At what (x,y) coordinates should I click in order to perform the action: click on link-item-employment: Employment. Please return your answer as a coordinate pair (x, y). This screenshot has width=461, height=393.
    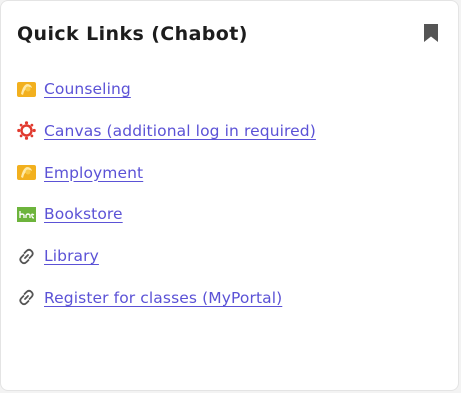
    Looking at the image, I should click on (166, 173).